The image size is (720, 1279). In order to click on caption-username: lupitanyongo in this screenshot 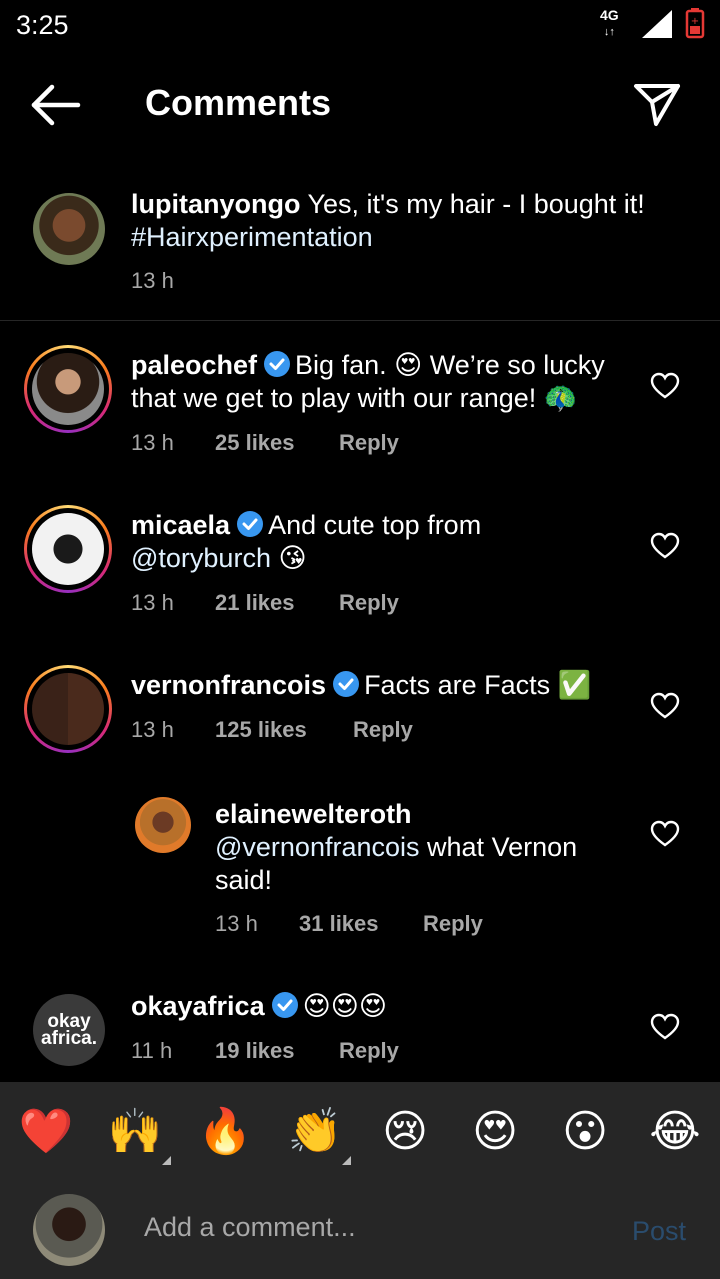, I will do `click(215, 204)`.